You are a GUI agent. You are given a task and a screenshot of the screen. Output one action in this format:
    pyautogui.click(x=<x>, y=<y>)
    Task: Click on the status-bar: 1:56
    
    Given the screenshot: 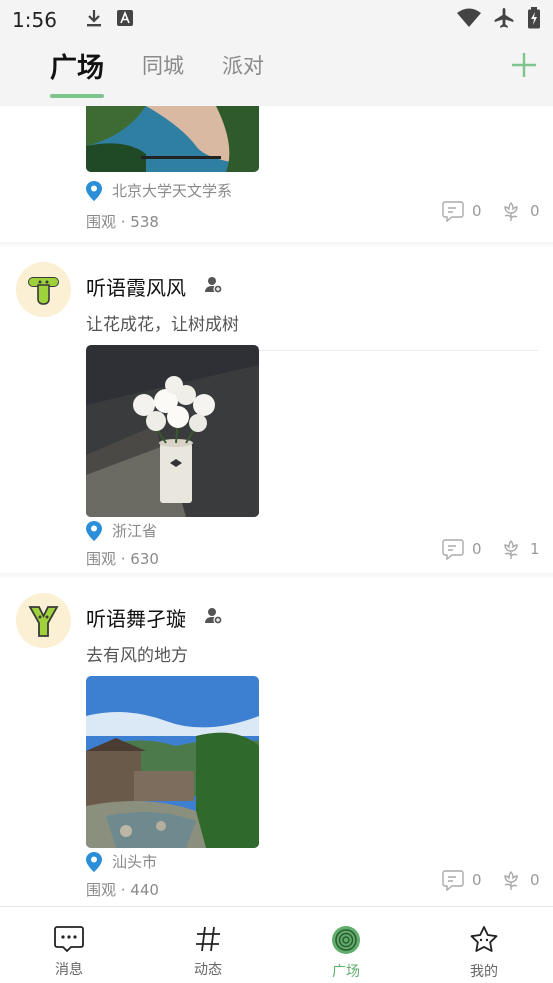 What is the action you would take?
    pyautogui.click(x=276, y=20)
    